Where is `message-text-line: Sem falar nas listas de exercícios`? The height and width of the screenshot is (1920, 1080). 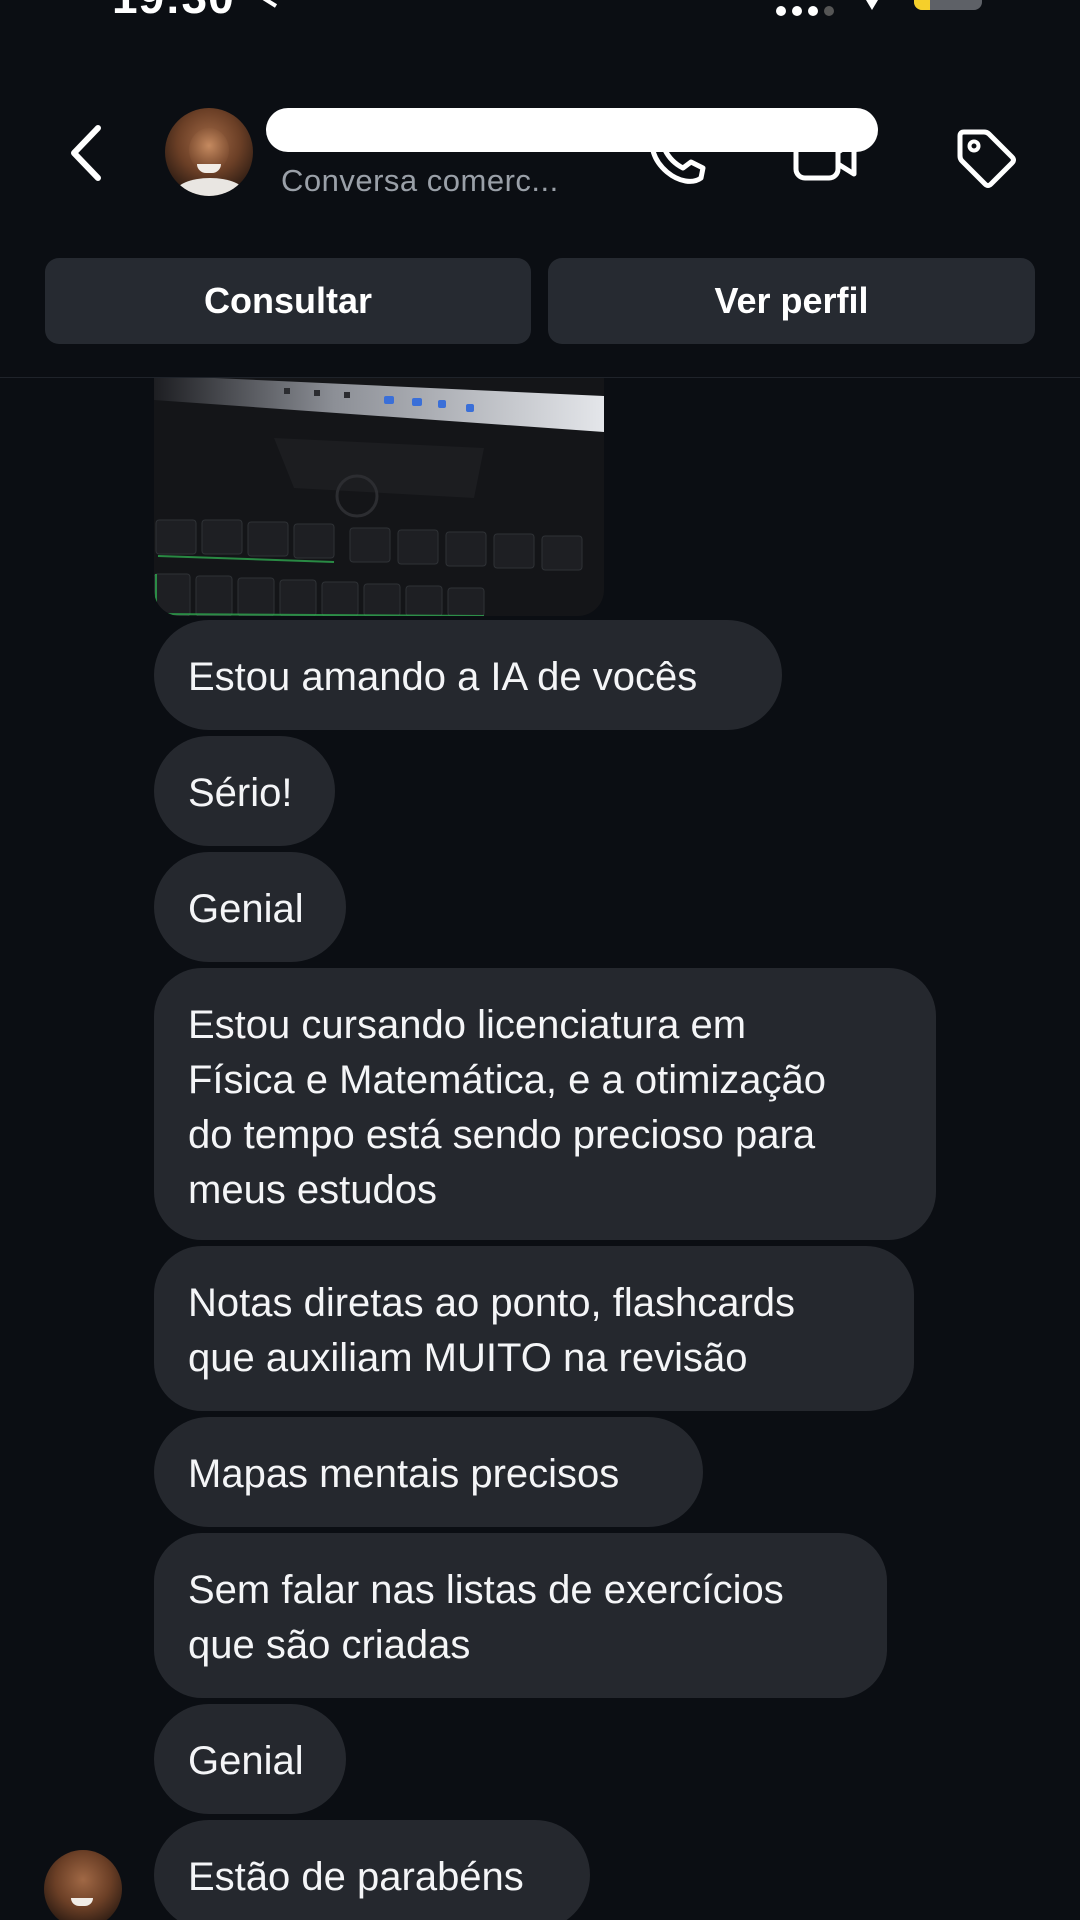 message-text-line: Sem falar nas listas de exercícios is located at coordinates (486, 1590).